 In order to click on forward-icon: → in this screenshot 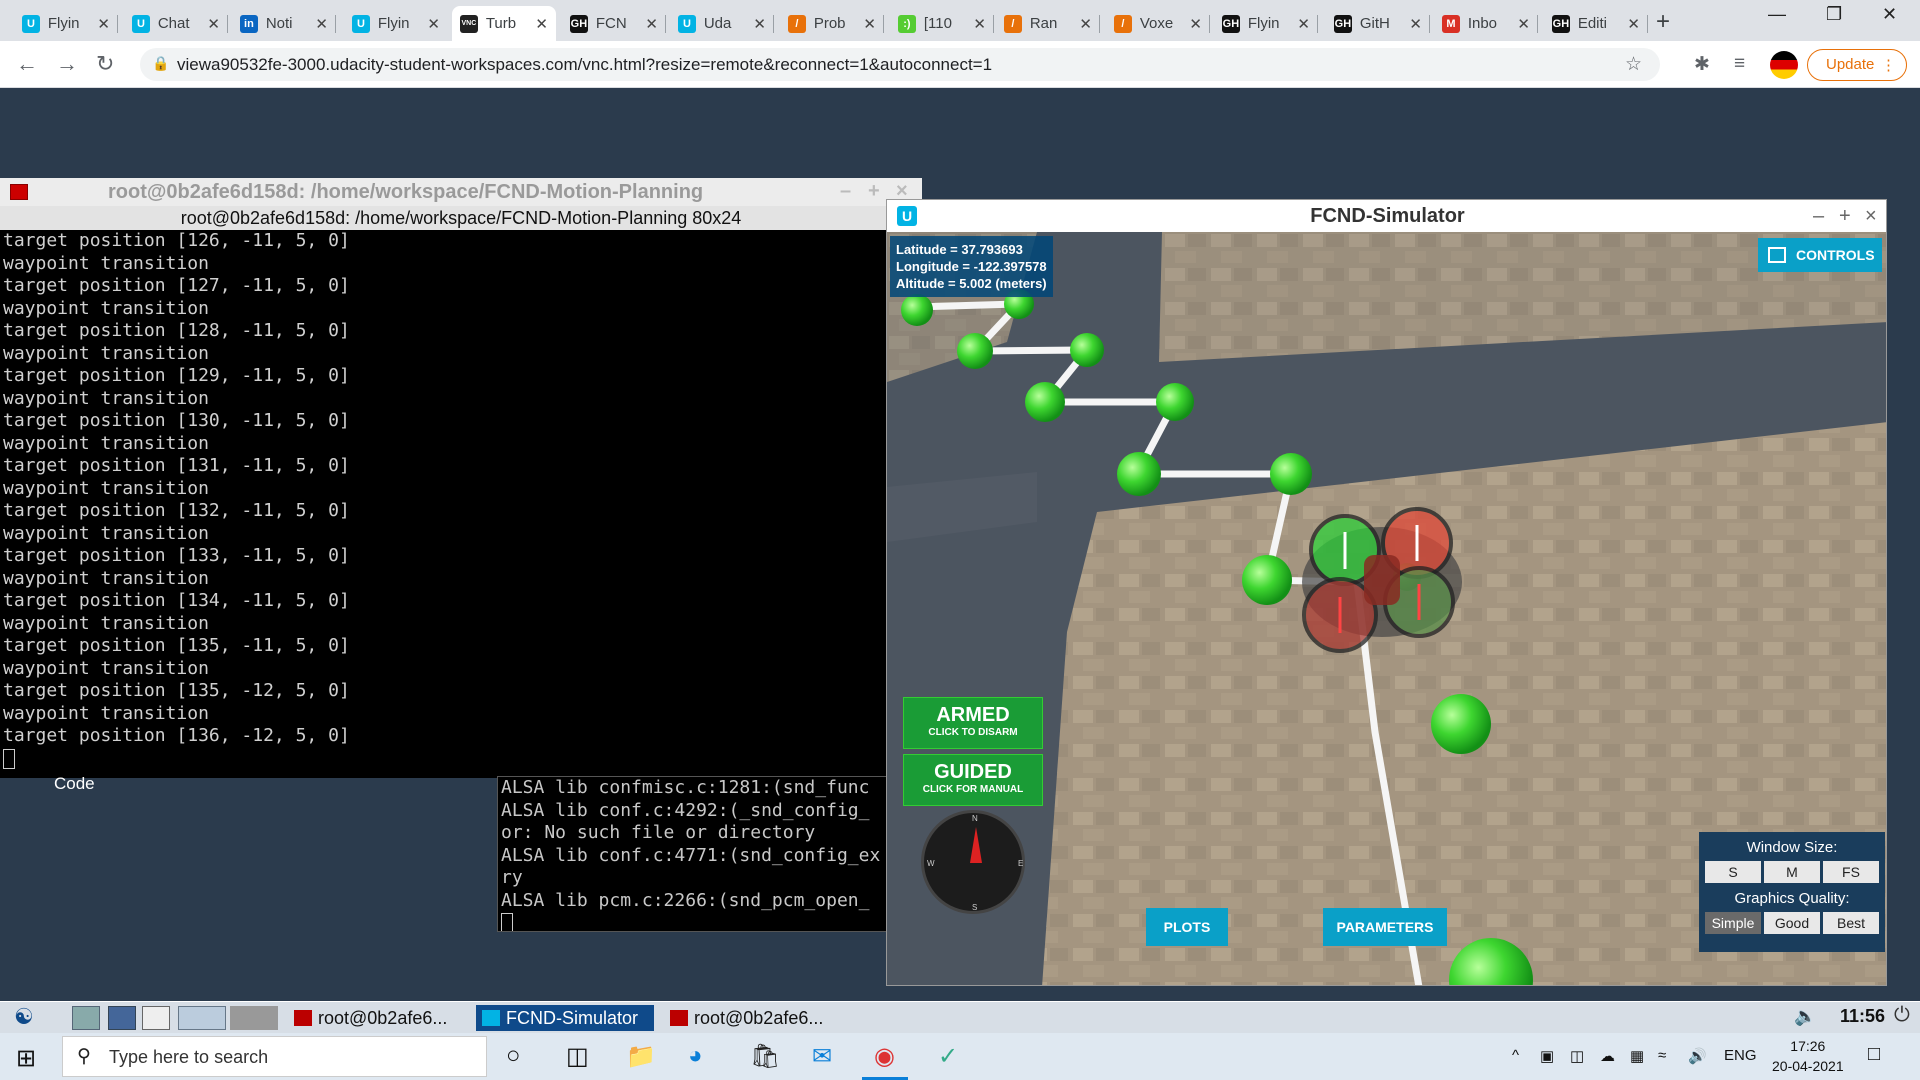, I will do `click(67, 64)`.